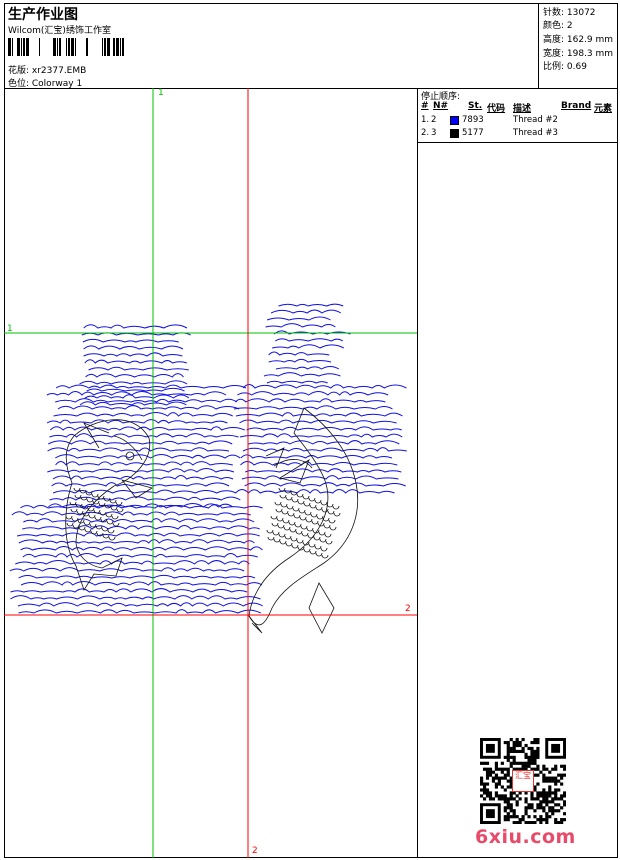 Image resolution: width=620 pixels, height=860 pixels. I want to click on col-brand: Brand, so click(576, 106).